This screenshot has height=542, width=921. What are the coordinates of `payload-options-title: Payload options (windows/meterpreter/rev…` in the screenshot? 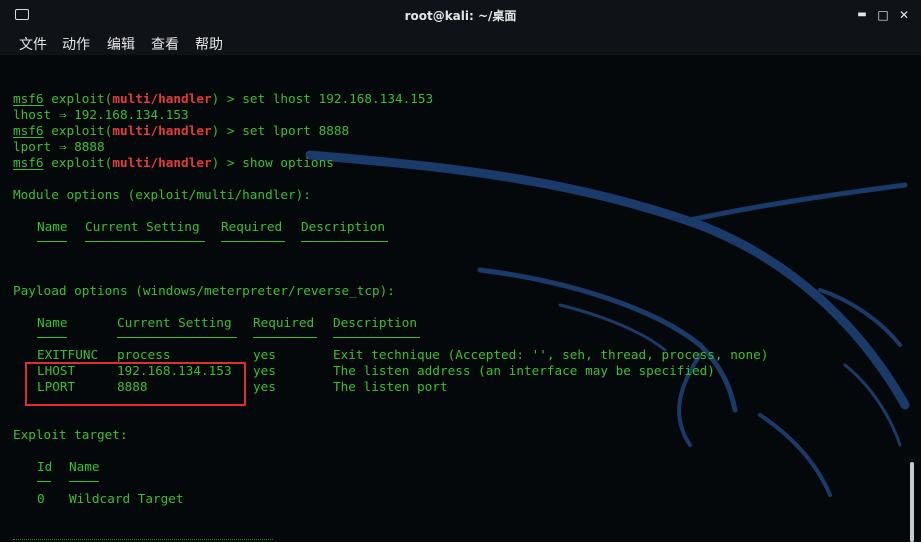 It's located at (204, 290).